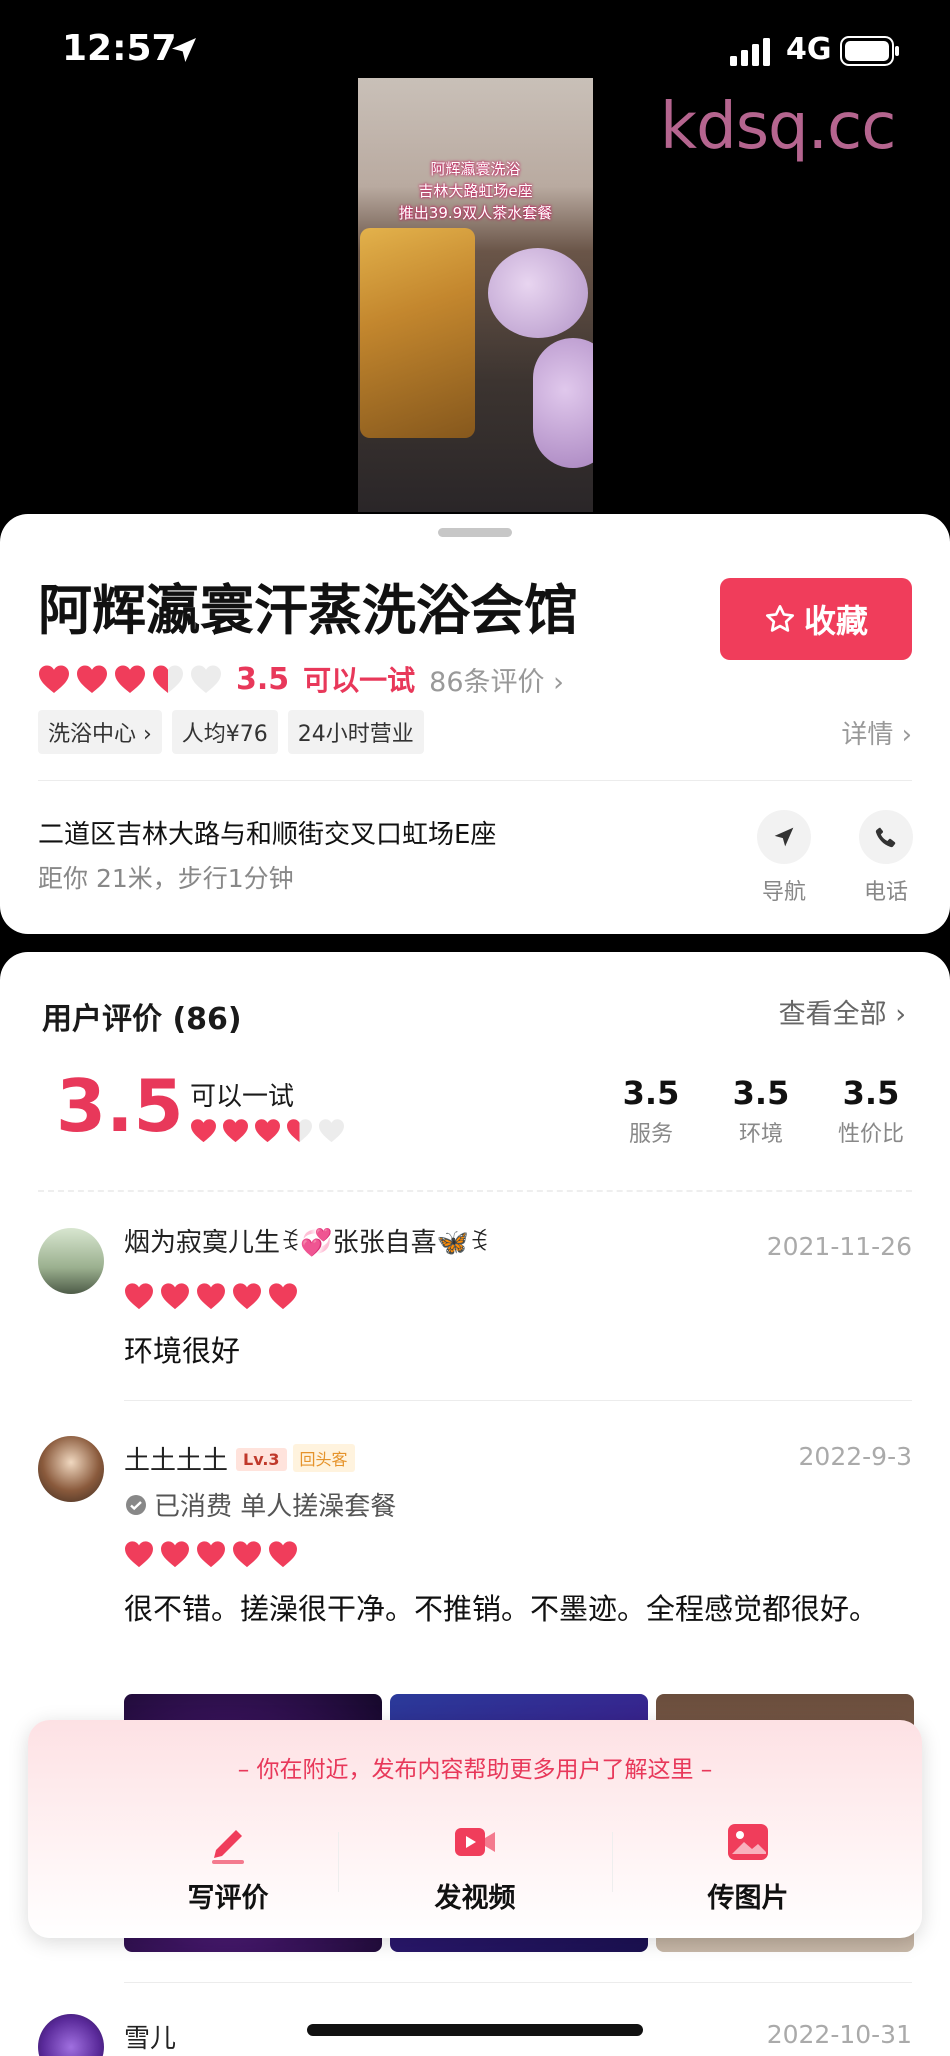 This screenshot has width=950, height=2056. I want to click on navigation-icon, so click(784, 837).